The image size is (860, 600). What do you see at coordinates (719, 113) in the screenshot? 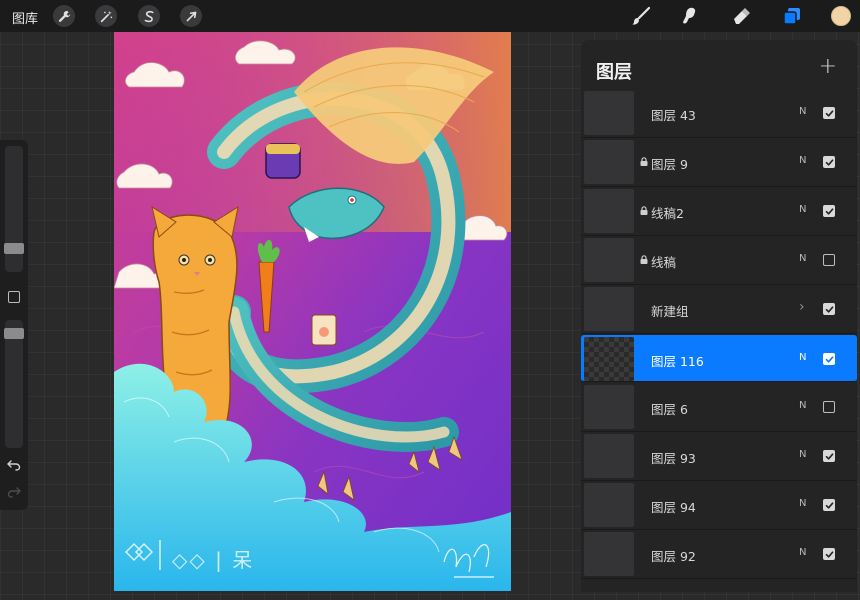
I see `layer-row: 图层 43 N` at bounding box center [719, 113].